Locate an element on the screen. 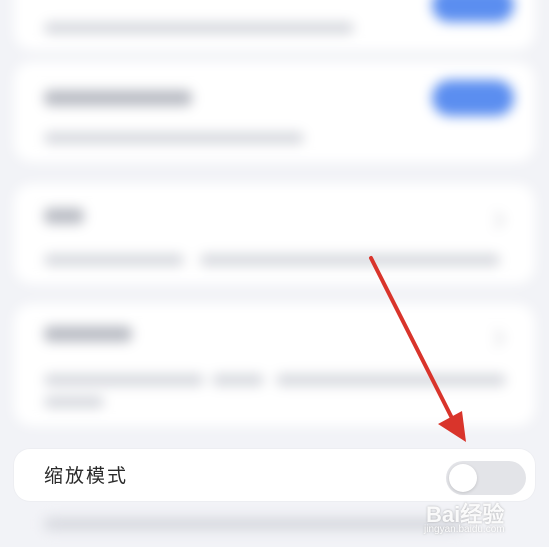 This screenshot has width=549, height=547. blurred-card-top is located at coordinates (274, 25).